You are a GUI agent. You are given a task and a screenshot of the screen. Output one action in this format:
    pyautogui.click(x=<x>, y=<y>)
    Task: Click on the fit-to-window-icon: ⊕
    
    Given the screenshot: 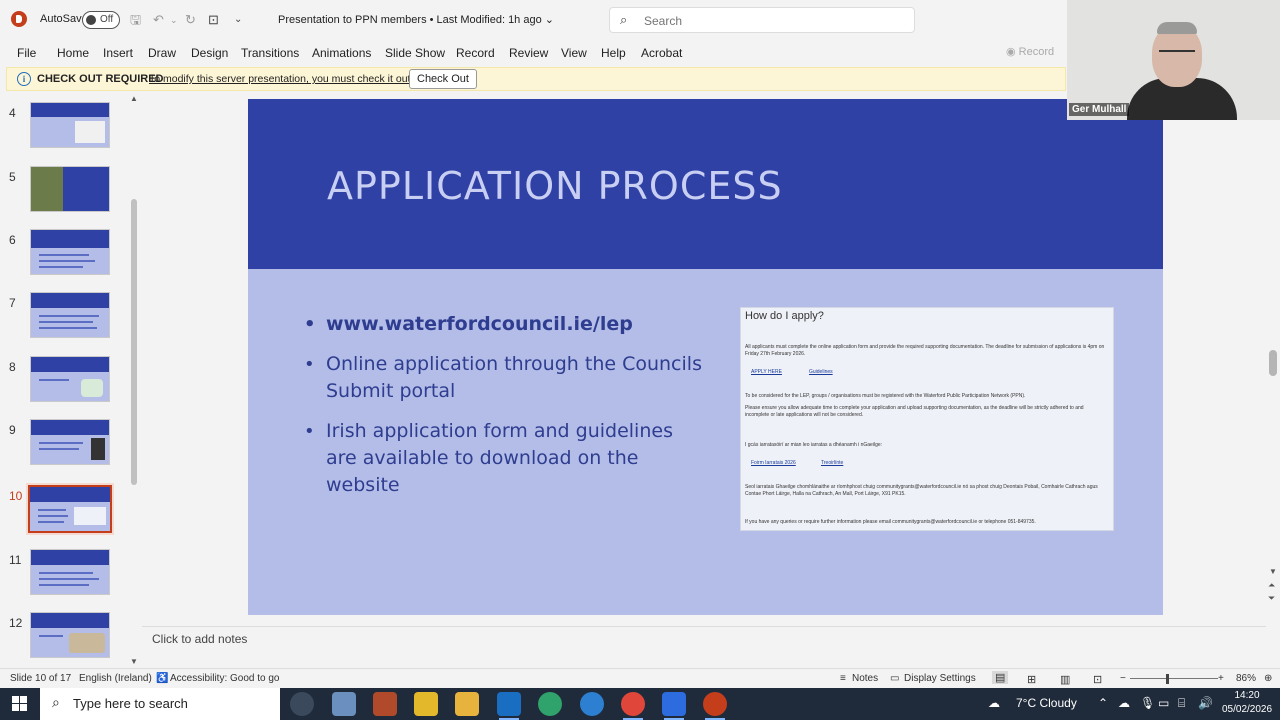 What is the action you would take?
    pyautogui.click(x=1268, y=678)
    